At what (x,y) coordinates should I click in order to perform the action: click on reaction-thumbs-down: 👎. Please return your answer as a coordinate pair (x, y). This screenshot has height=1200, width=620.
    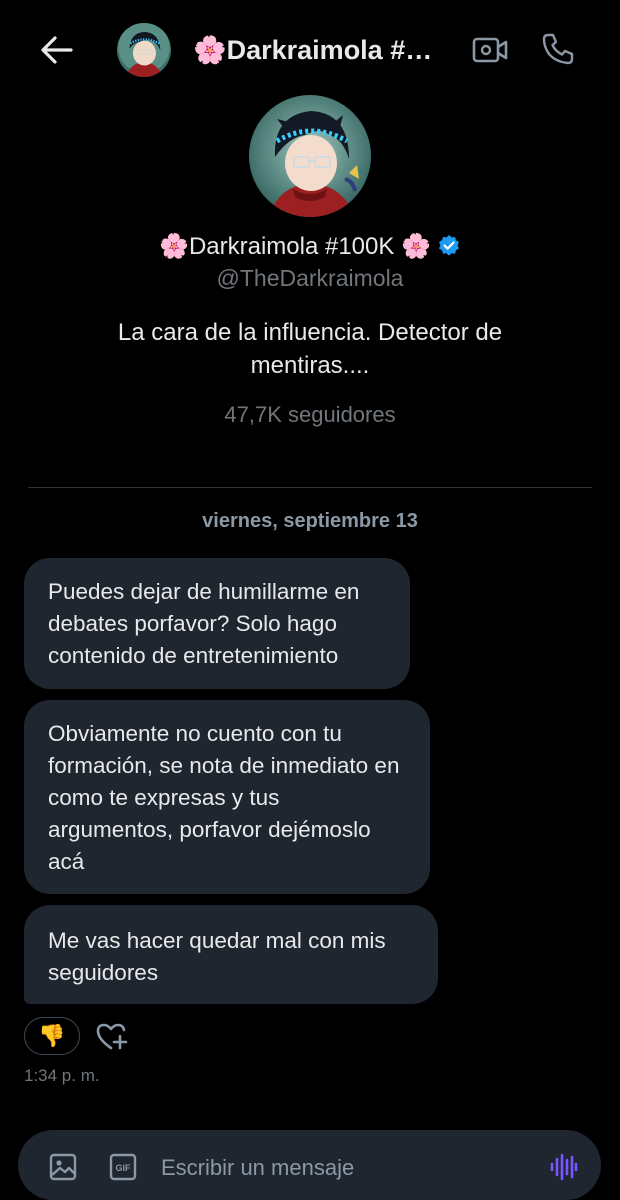
    Looking at the image, I should click on (52, 1036).